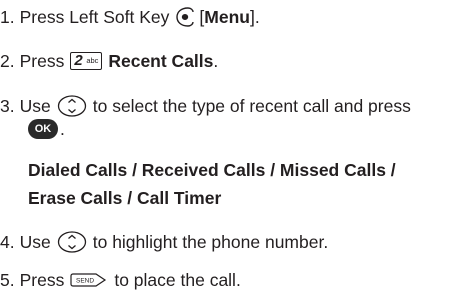  Describe the element at coordinates (78, 60) in the screenshot. I see `key-digit: 2` at that location.